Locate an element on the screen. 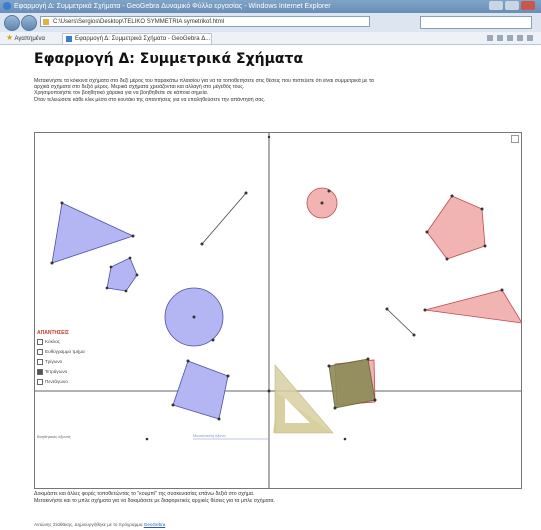  answer-square: Τετράγωνο is located at coordinates (61, 372).